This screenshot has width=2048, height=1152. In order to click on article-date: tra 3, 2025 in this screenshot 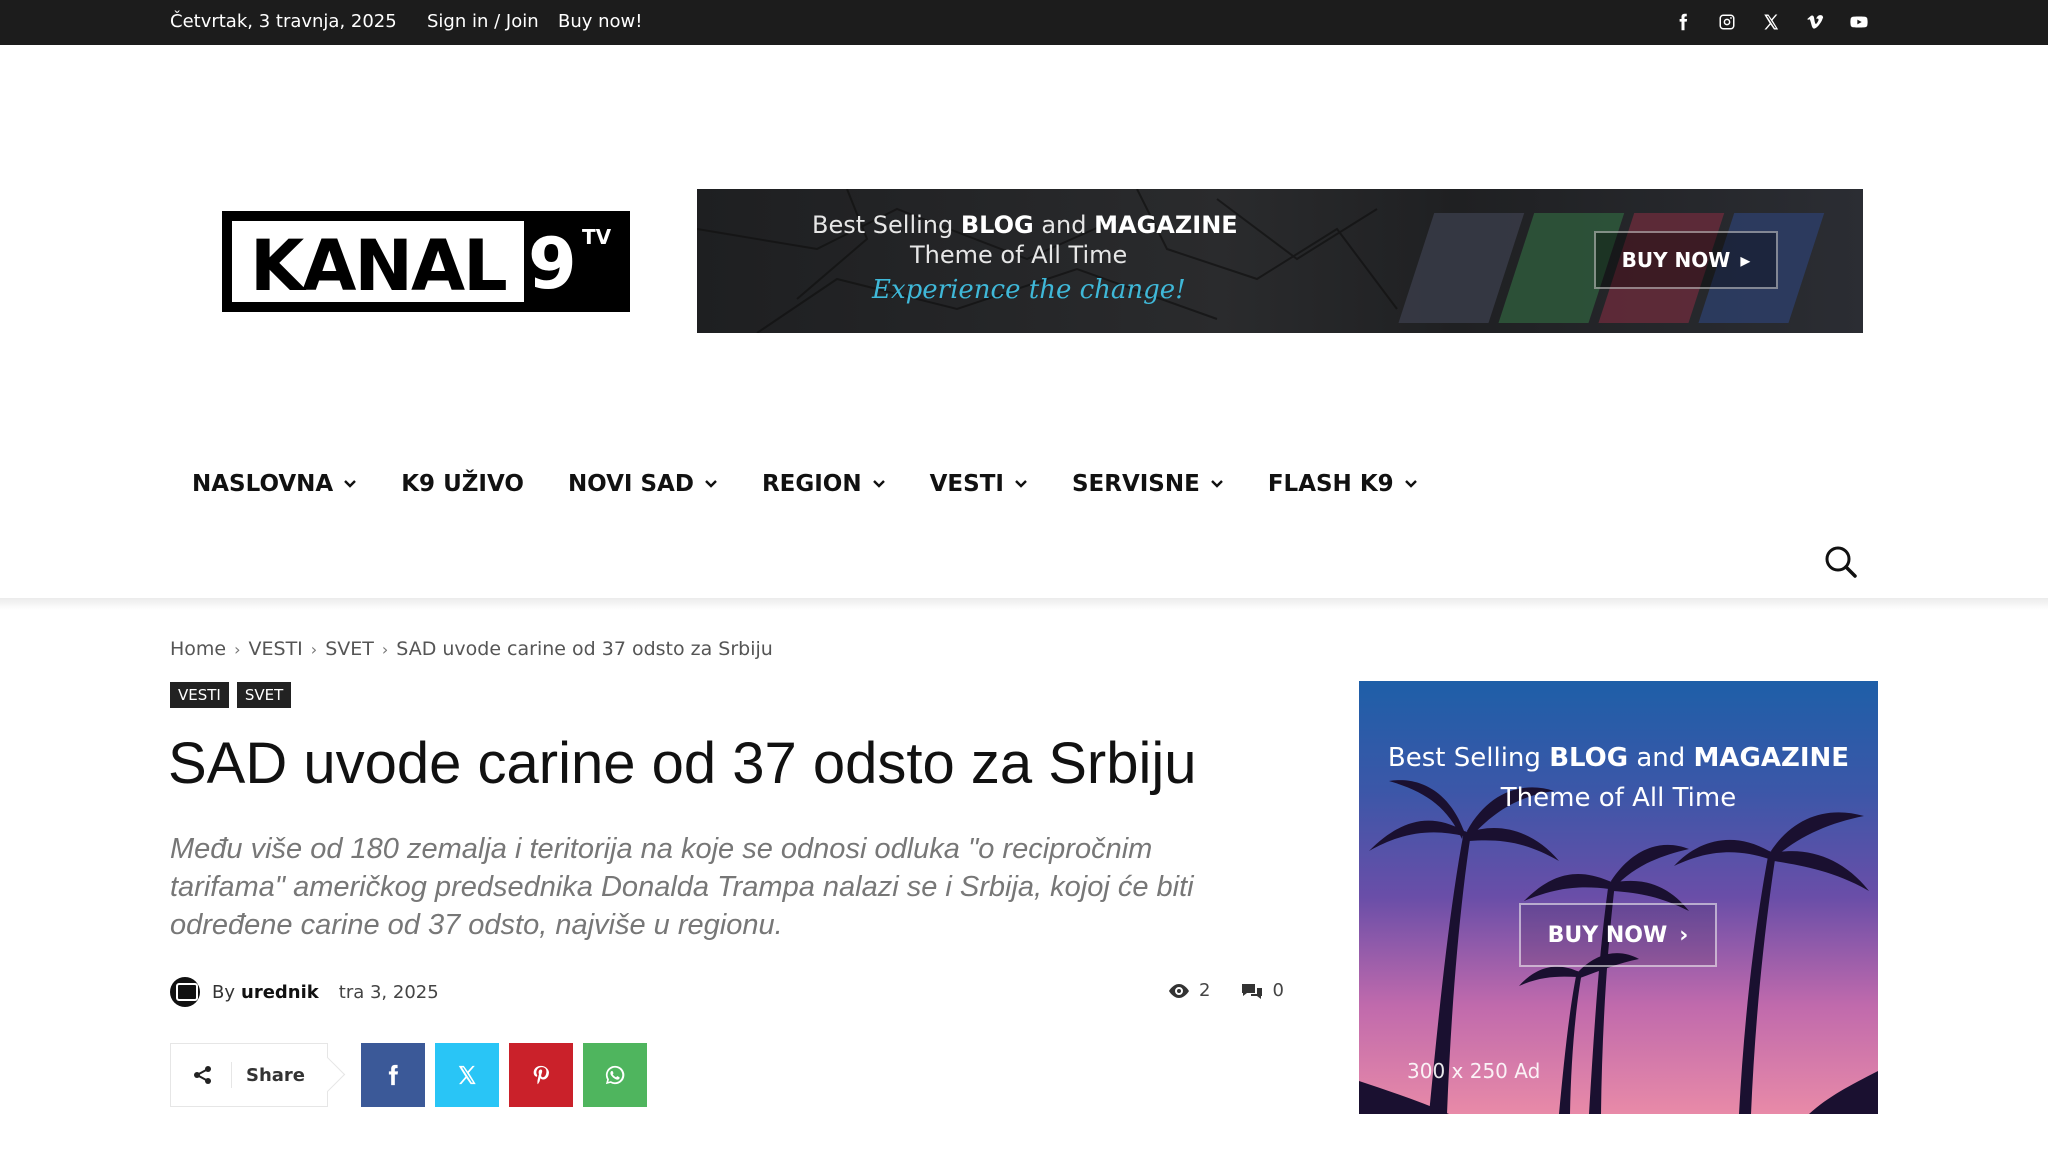, I will do `click(388, 992)`.